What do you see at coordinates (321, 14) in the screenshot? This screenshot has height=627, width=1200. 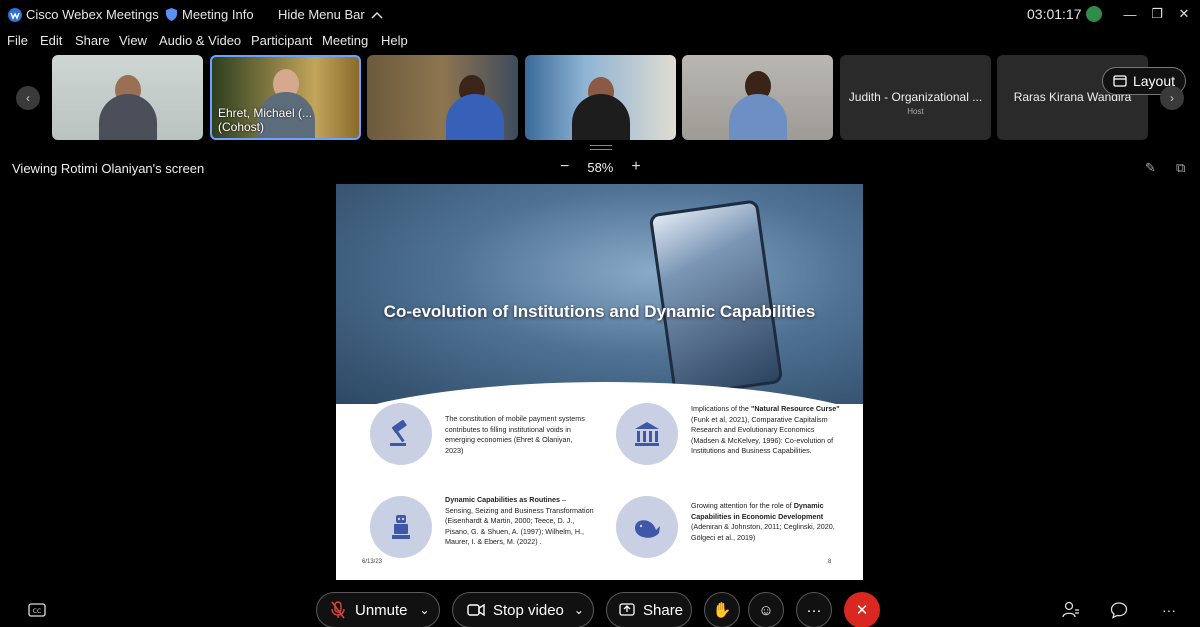 I see `hide-menu-label: Hide Menu Bar` at bounding box center [321, 14].